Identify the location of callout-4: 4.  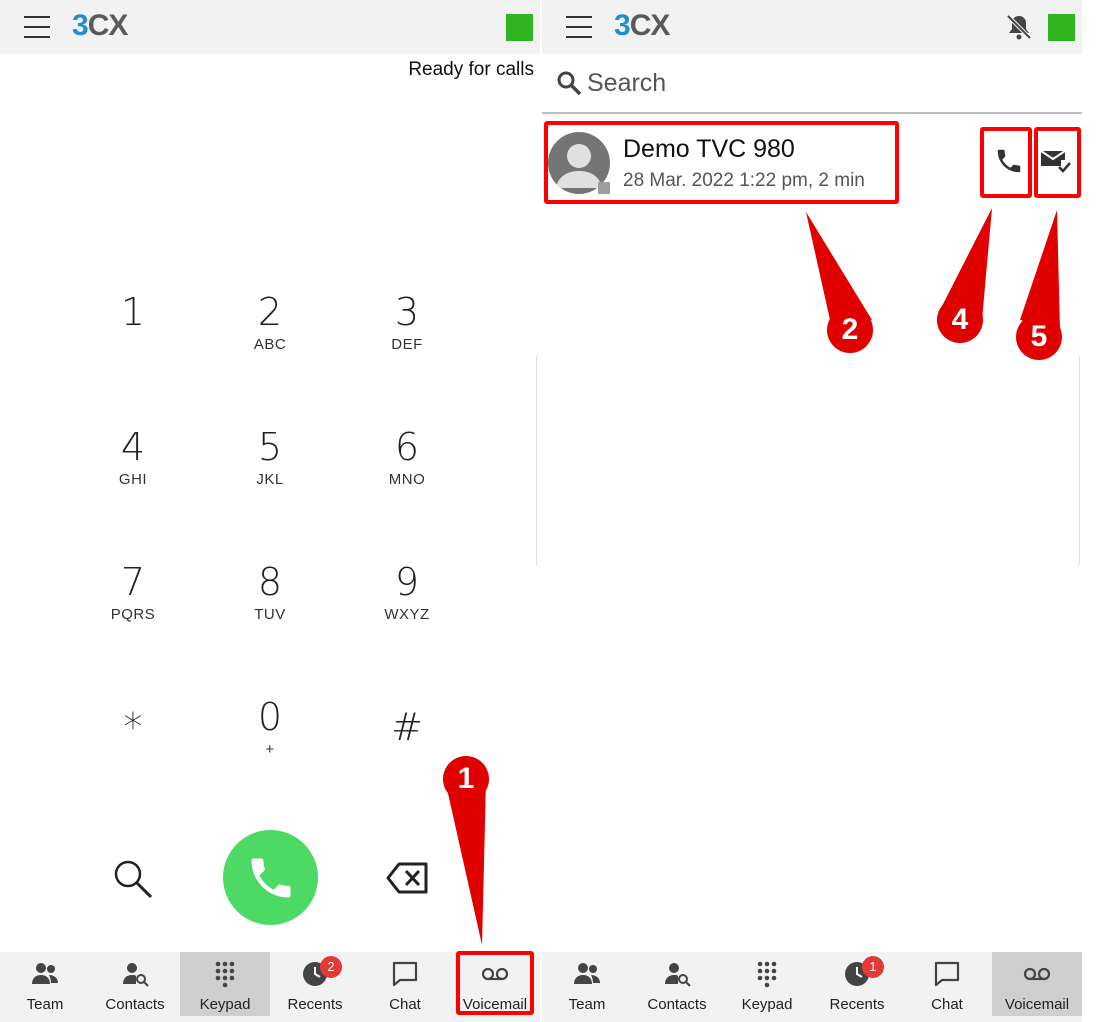
(960, 320).